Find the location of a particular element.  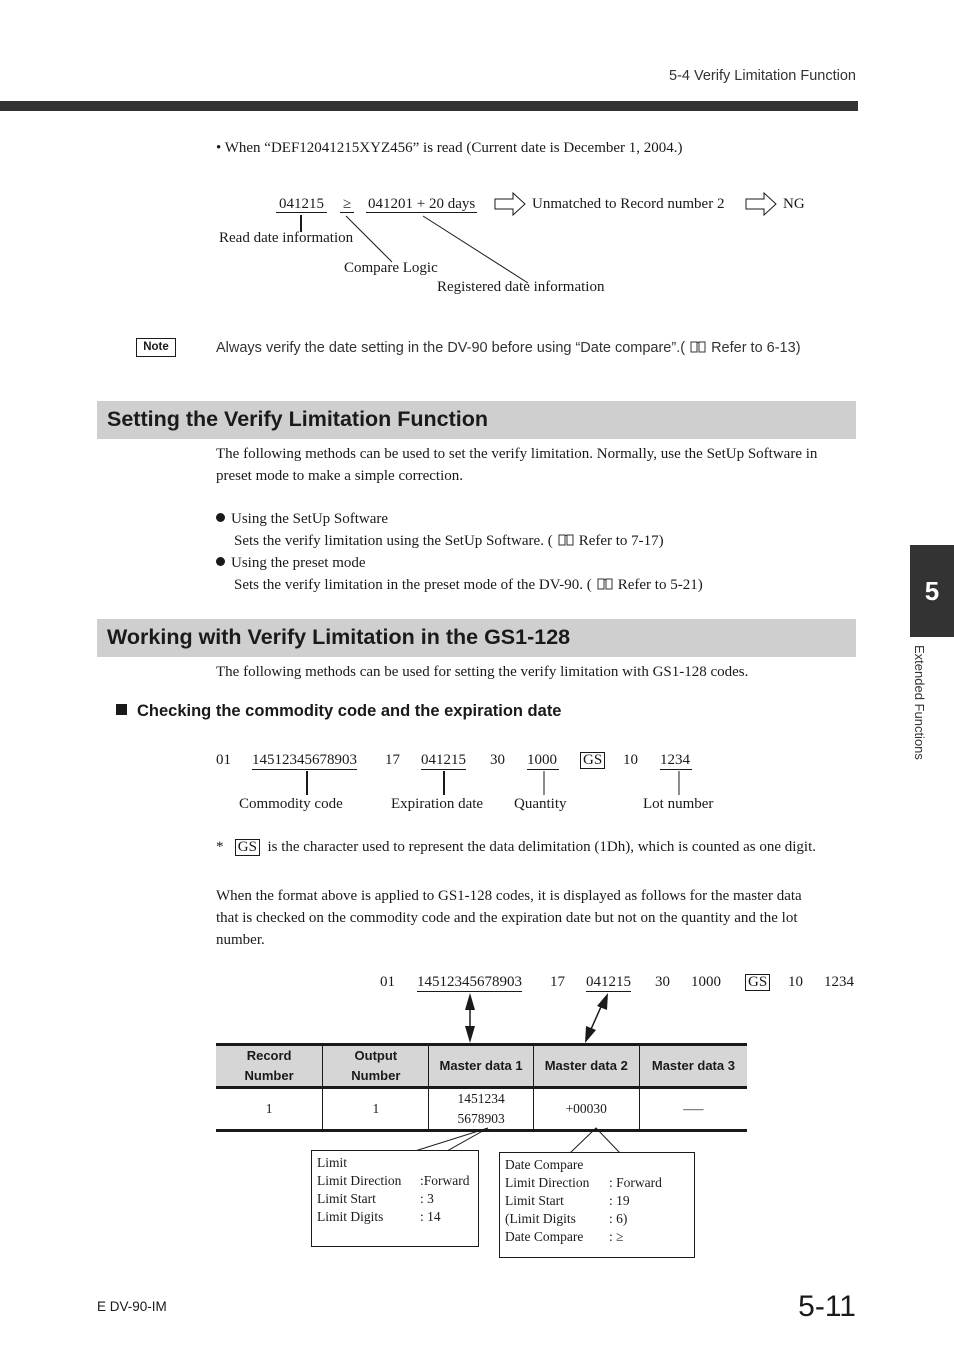

code2-lot: 1234 is located at coordinates (839, 982).